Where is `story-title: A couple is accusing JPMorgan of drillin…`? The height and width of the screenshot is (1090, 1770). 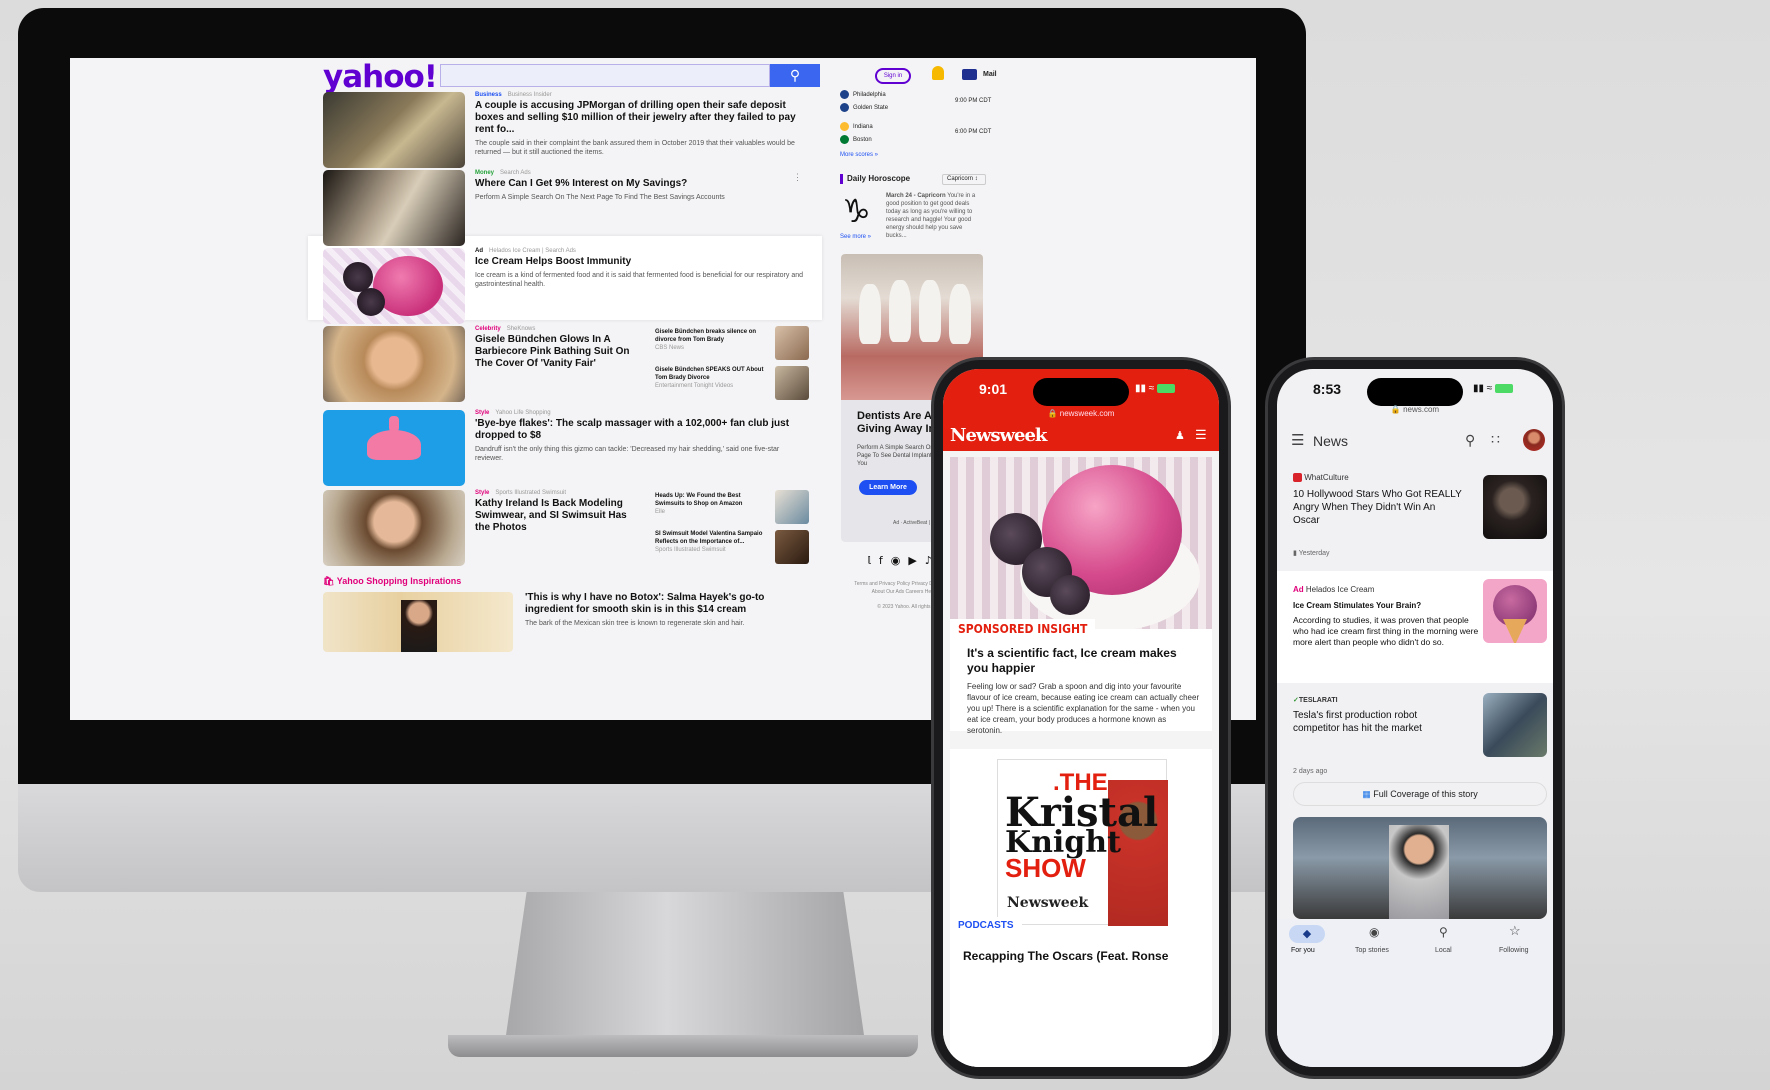 story-title: A couple is accusing JPMorgan of drillin… is located at coordinates (640, 118).